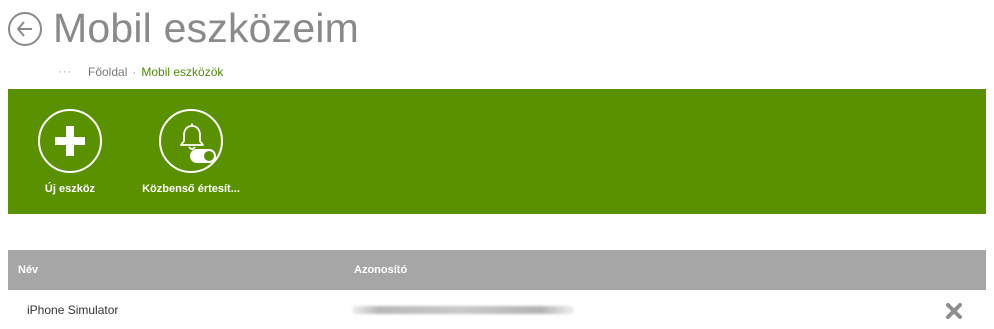 The image size is (994, 329). I want to click on new-device-button: Új eszköz, so click(70, 152).